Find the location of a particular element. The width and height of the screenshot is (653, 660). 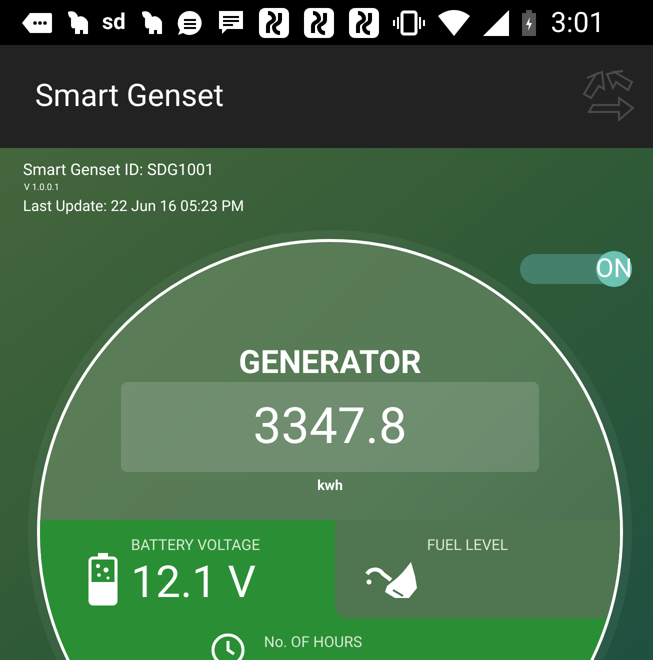

device-id: Smart Genset ID: SDG1001 is located at coordinates (119, 170).